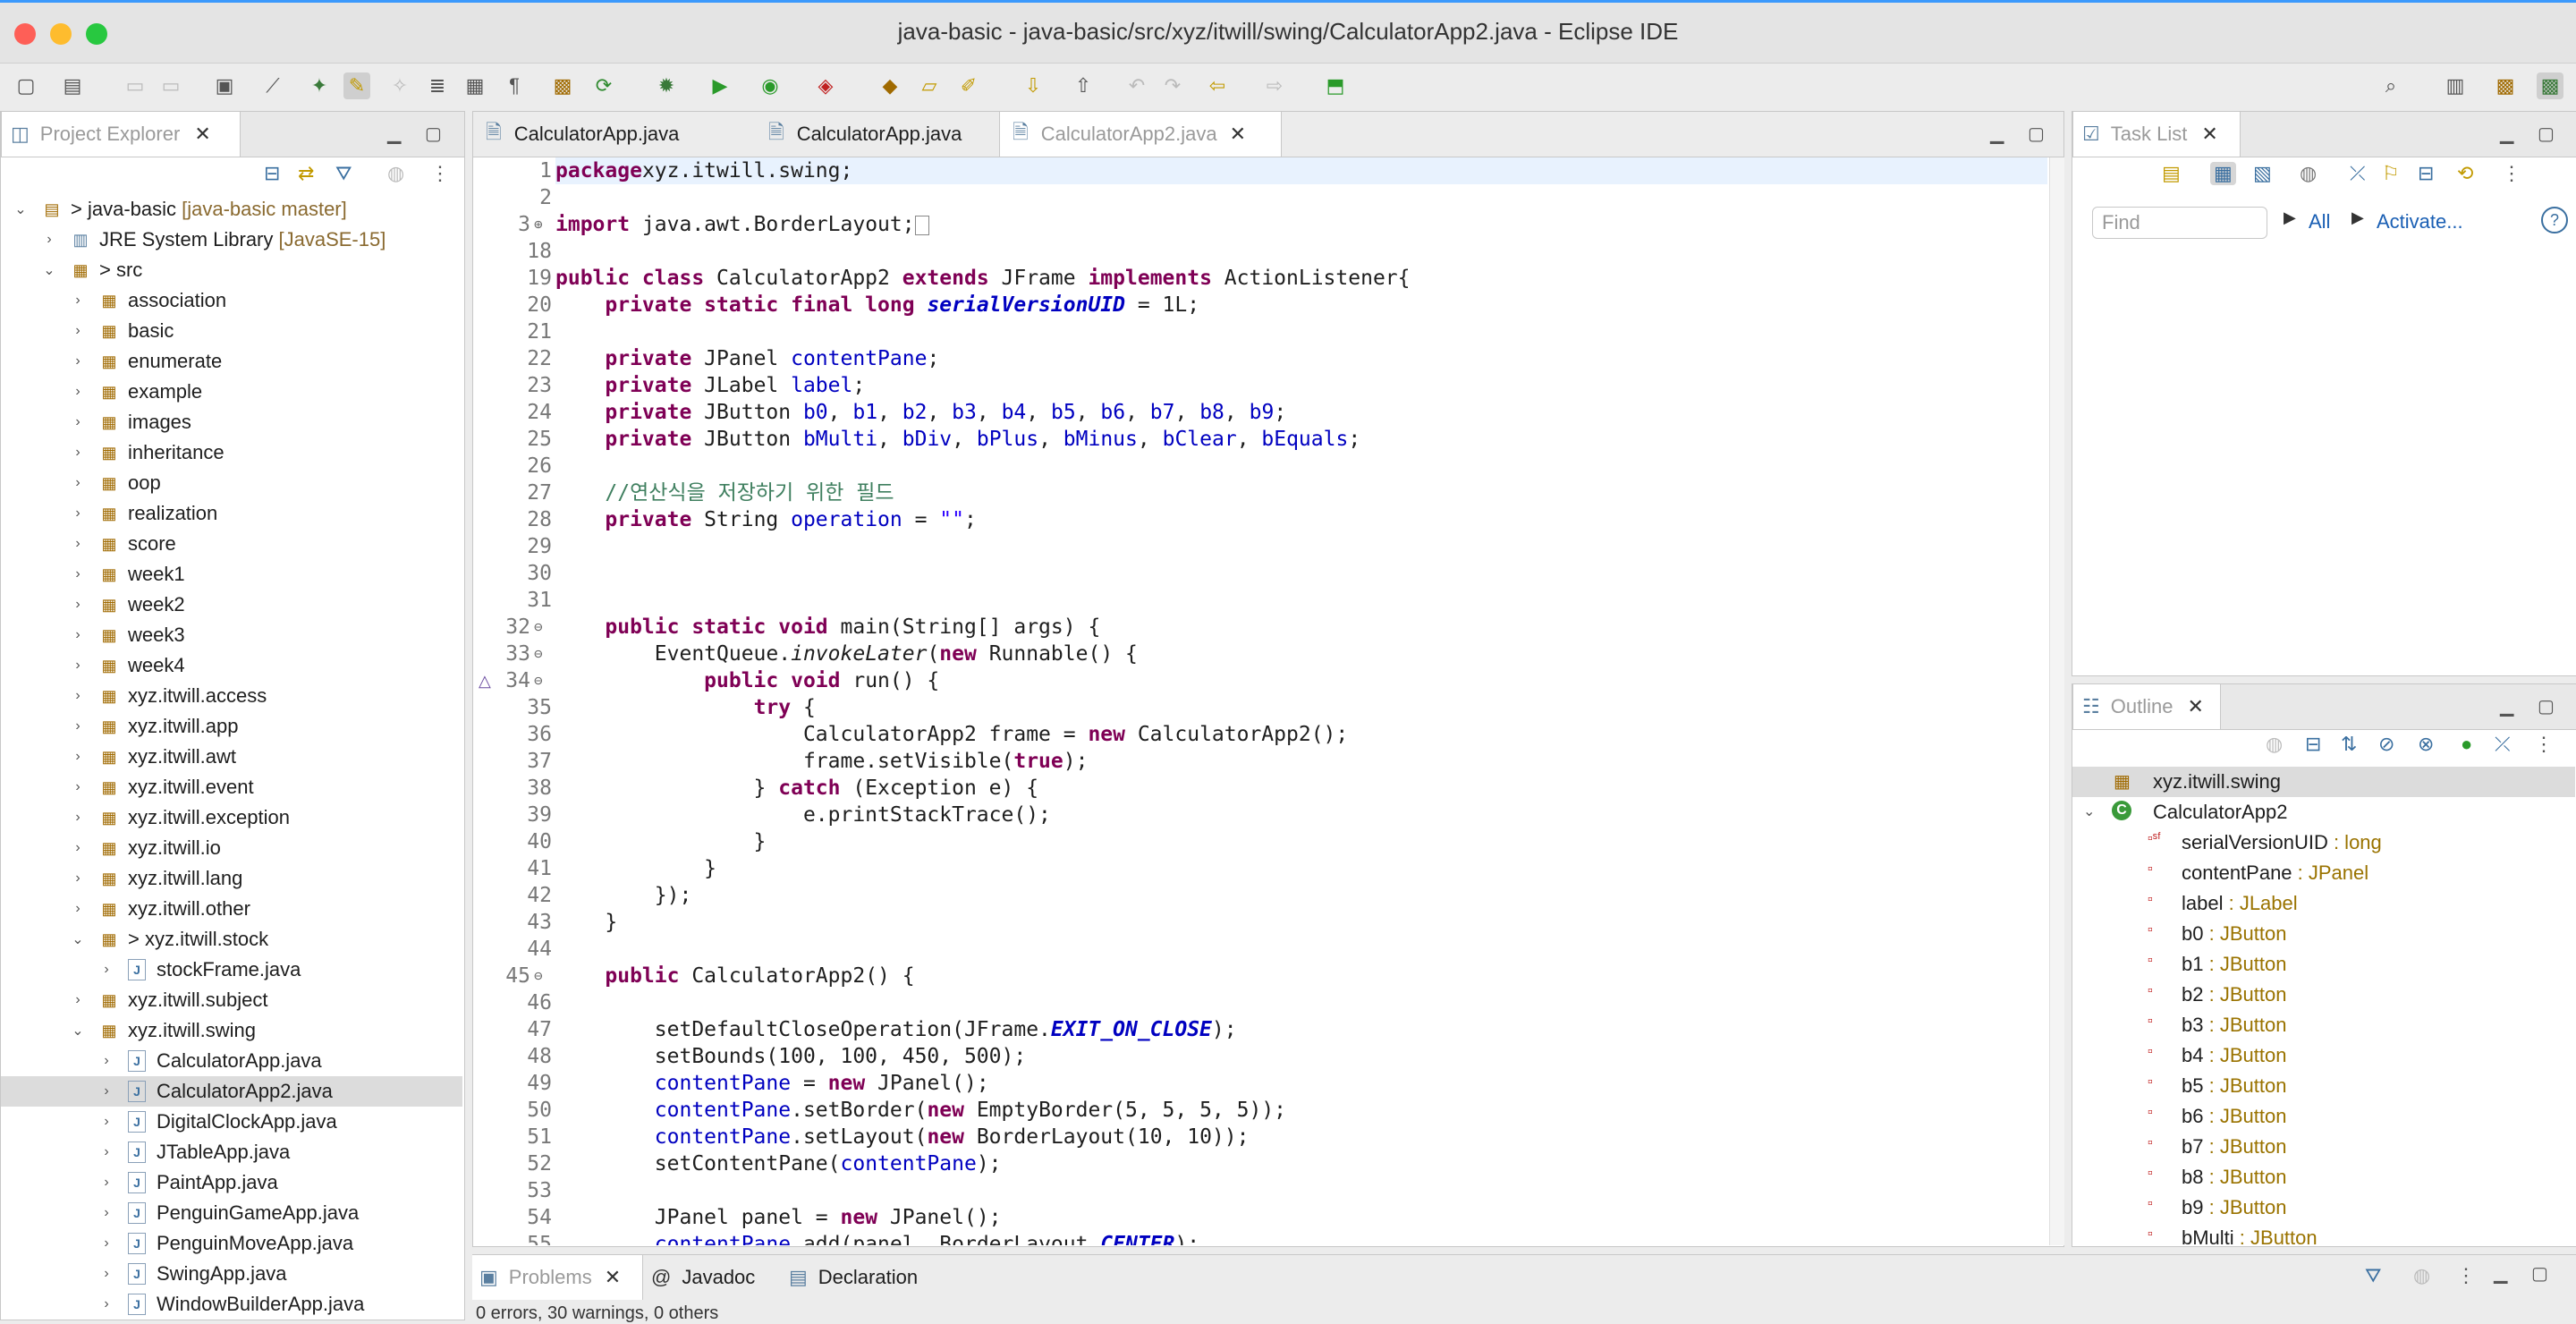  Describe the element at coordinates (2323, 843) in the screenshot. I see `outline-member: ▫ˢᶠ serialVersionUID : long` at that location.